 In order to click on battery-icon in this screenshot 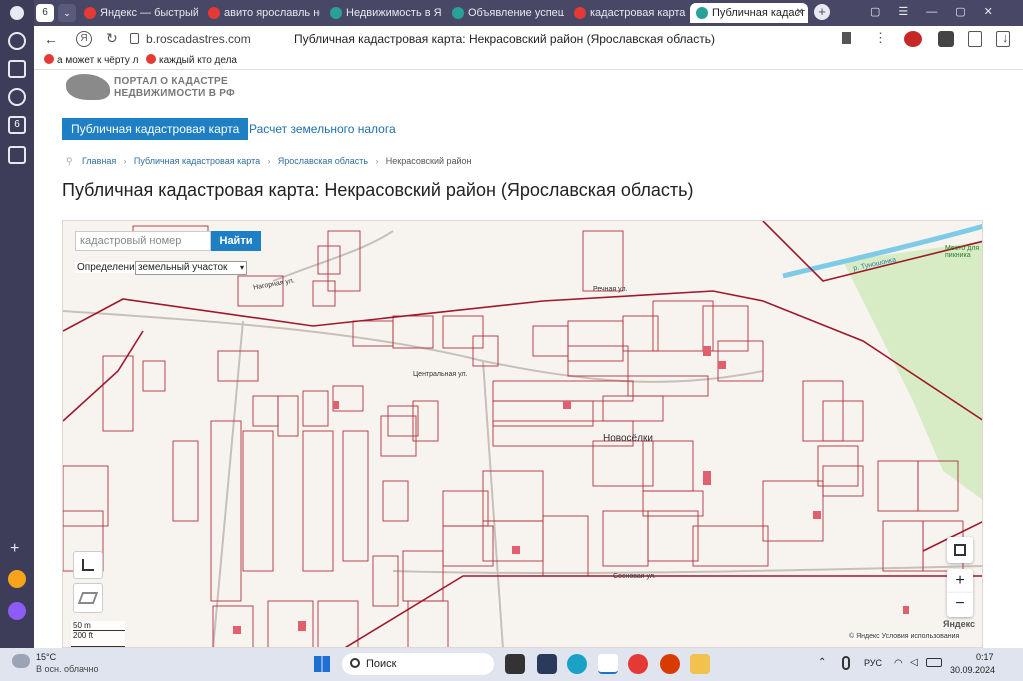, I will do `click(934, 662)`.